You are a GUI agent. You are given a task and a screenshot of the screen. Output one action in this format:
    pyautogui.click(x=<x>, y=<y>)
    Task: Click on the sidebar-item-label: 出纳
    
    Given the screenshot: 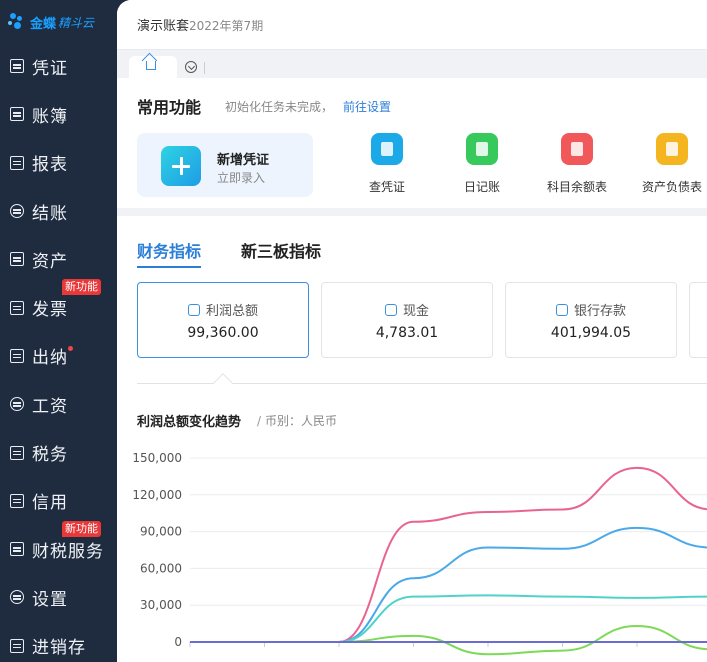 What is the action you would take?
    pyautogui.click(x=50, y=358)
    